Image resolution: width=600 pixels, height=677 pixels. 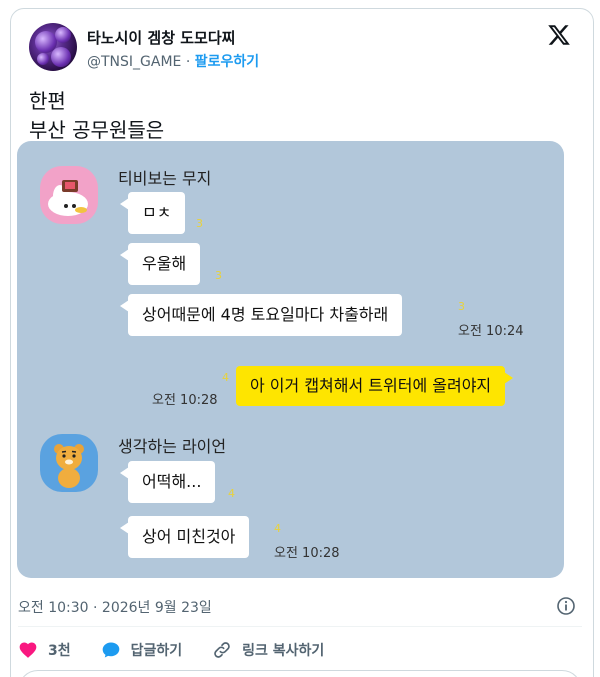 What do you see at coordinates (161, 37) in the screenshot?
I see `author-display-name: 타노시이 겜창 도모다찌` at bounding box center [161, 37].